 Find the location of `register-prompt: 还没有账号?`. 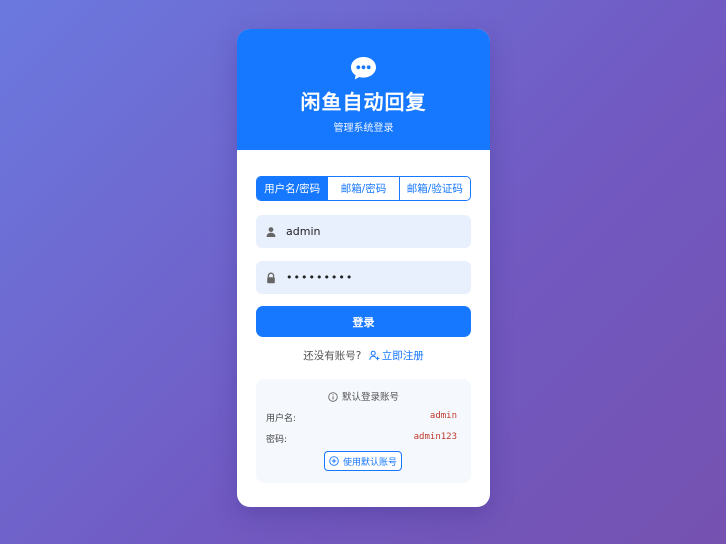

register-prompt: 还没有账号? is located at coordinates (332, 356).